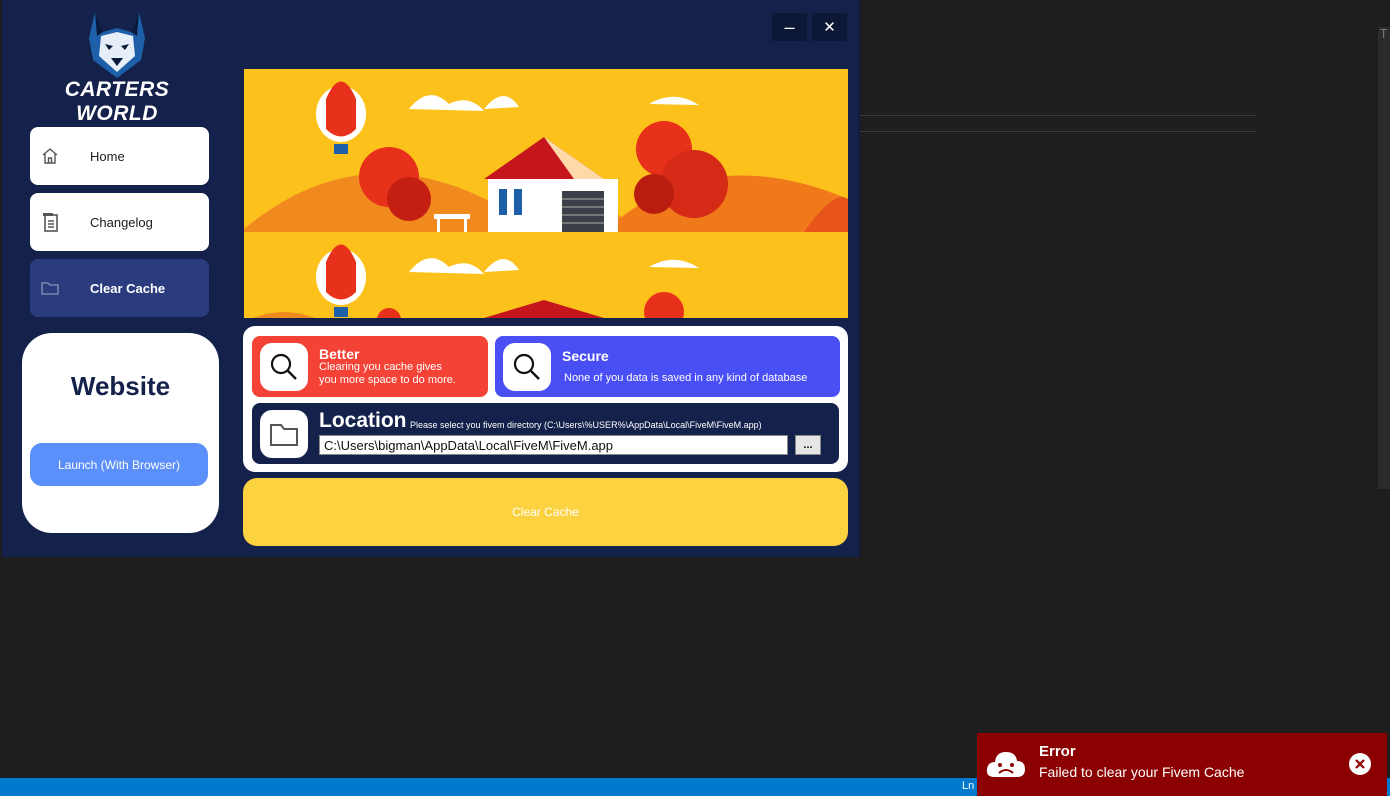 This screenshot has height=796, width=1390. I want to click on better-title: Better, so click(339, 354).